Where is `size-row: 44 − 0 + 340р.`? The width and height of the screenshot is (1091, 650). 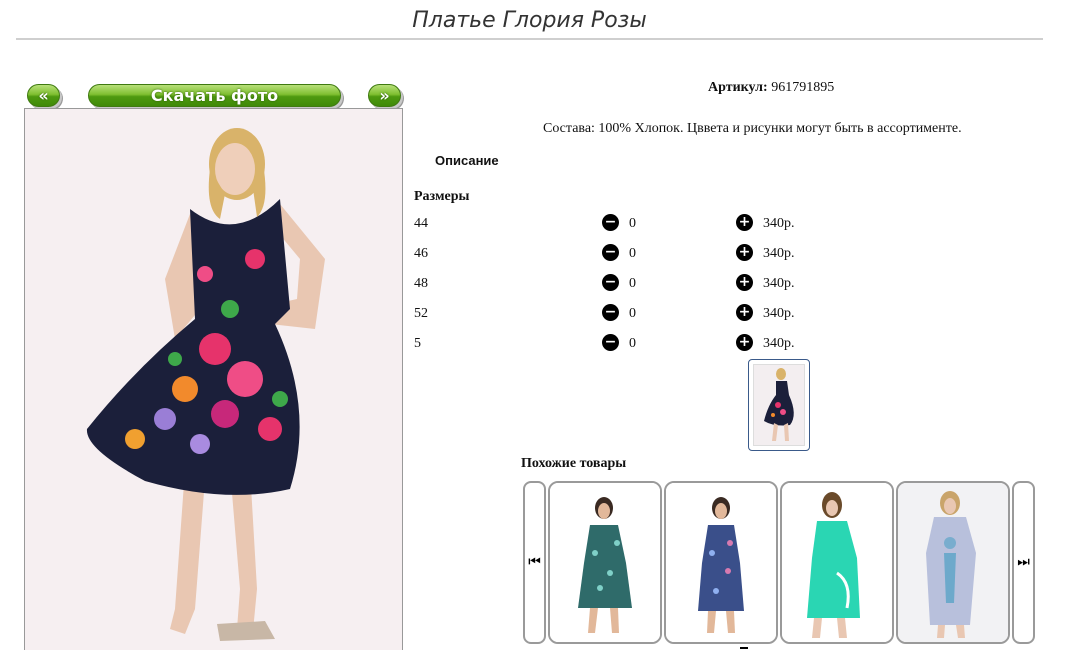 size-row: 44 − 0 + 340р. is located at coordinates (624, 225).